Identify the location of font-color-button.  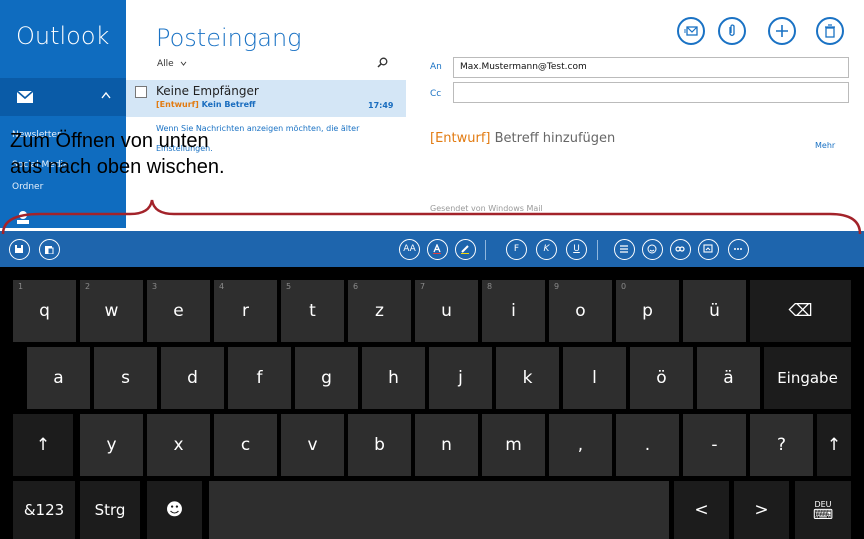
(437, 249).